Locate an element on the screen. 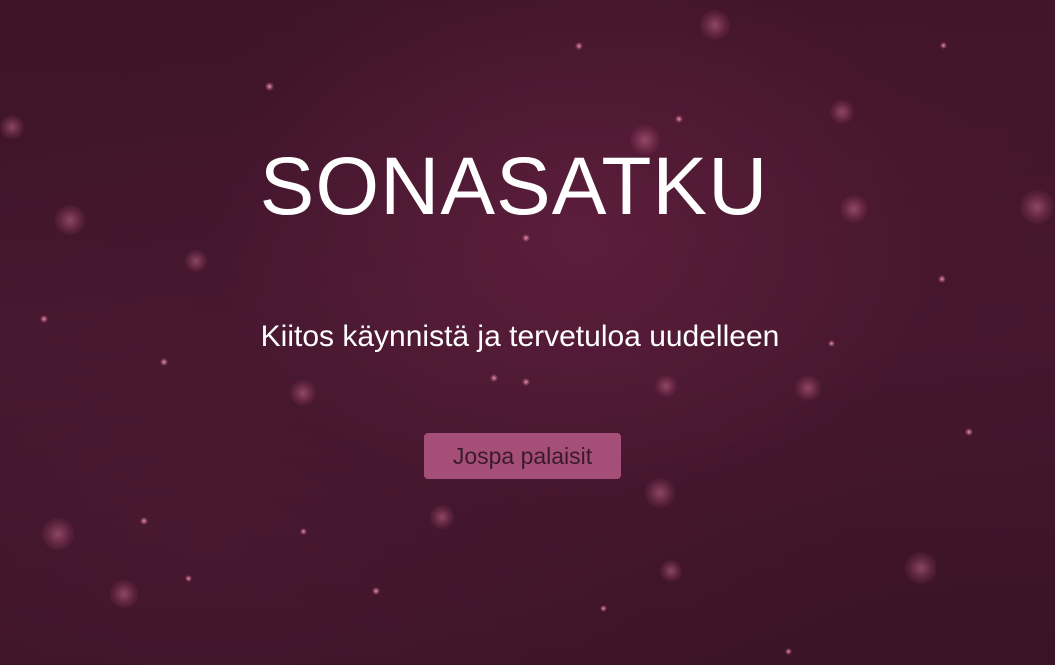  return-button: Jospa palaisit is located at coordinates (522, 456).